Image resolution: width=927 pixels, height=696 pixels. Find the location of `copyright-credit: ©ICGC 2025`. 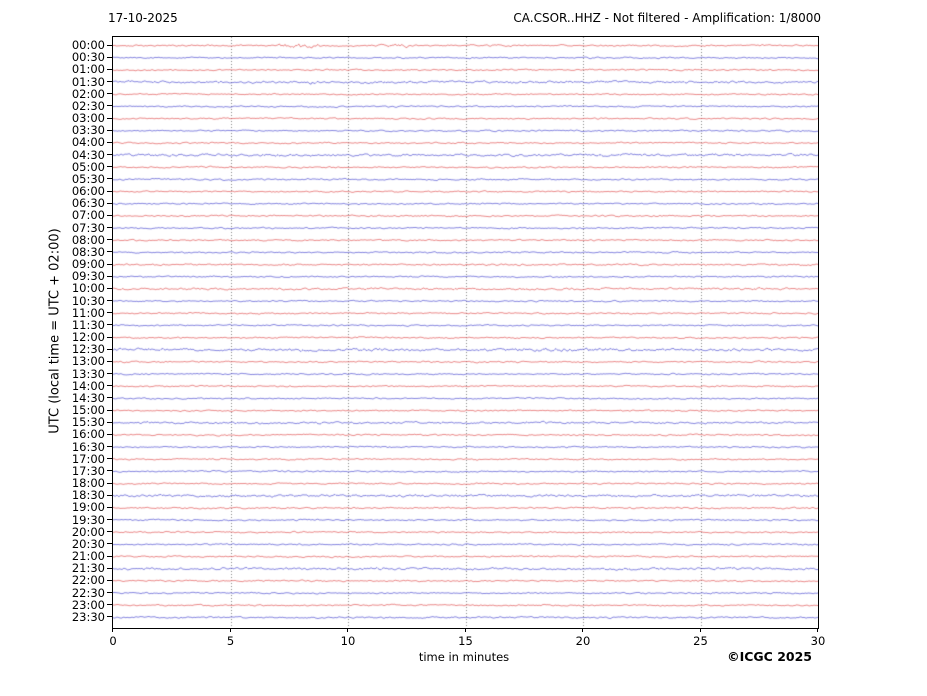

copyright-credit: ©ICGC 2025 is located at coordinates (769, 656).